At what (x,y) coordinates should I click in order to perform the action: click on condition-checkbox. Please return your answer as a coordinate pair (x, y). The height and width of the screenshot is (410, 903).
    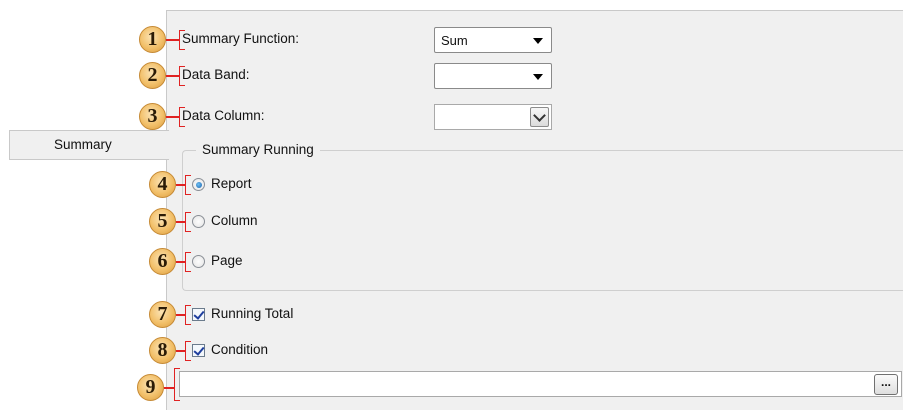
    Looking at the image, I should click on (198, 350).